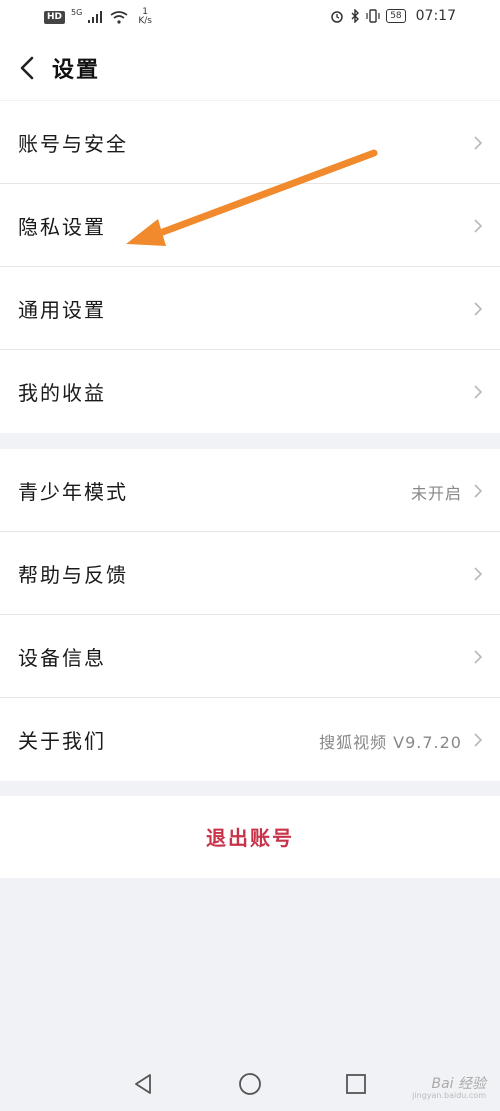  I want to click on row-label: 帮助与反馈, so click(73, 575).